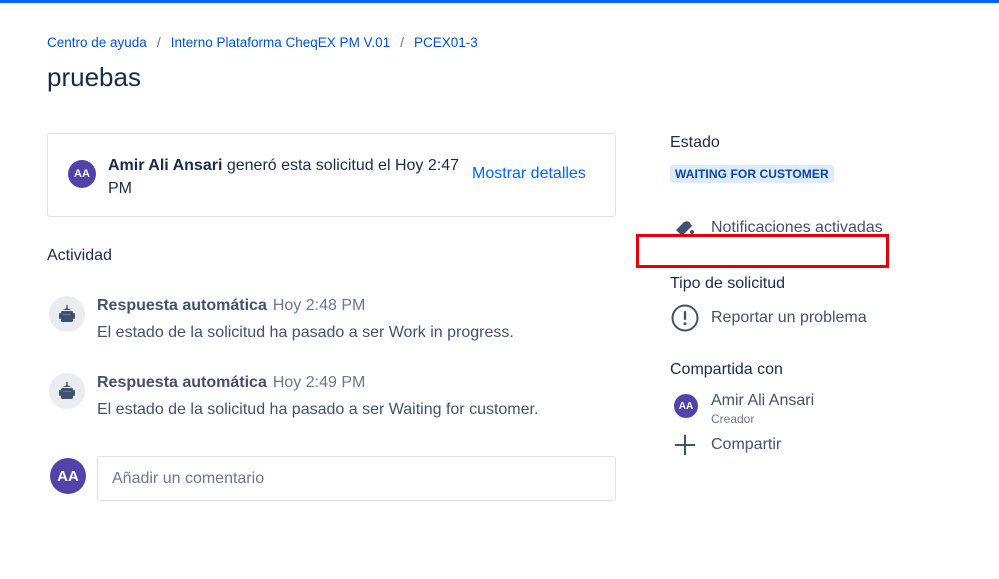 This screenshot has height=579, width=999. What do you see at coordinates (746, 444) in the screenshot?
I see `share-label: Compartir` at bounding box center [746, 444].